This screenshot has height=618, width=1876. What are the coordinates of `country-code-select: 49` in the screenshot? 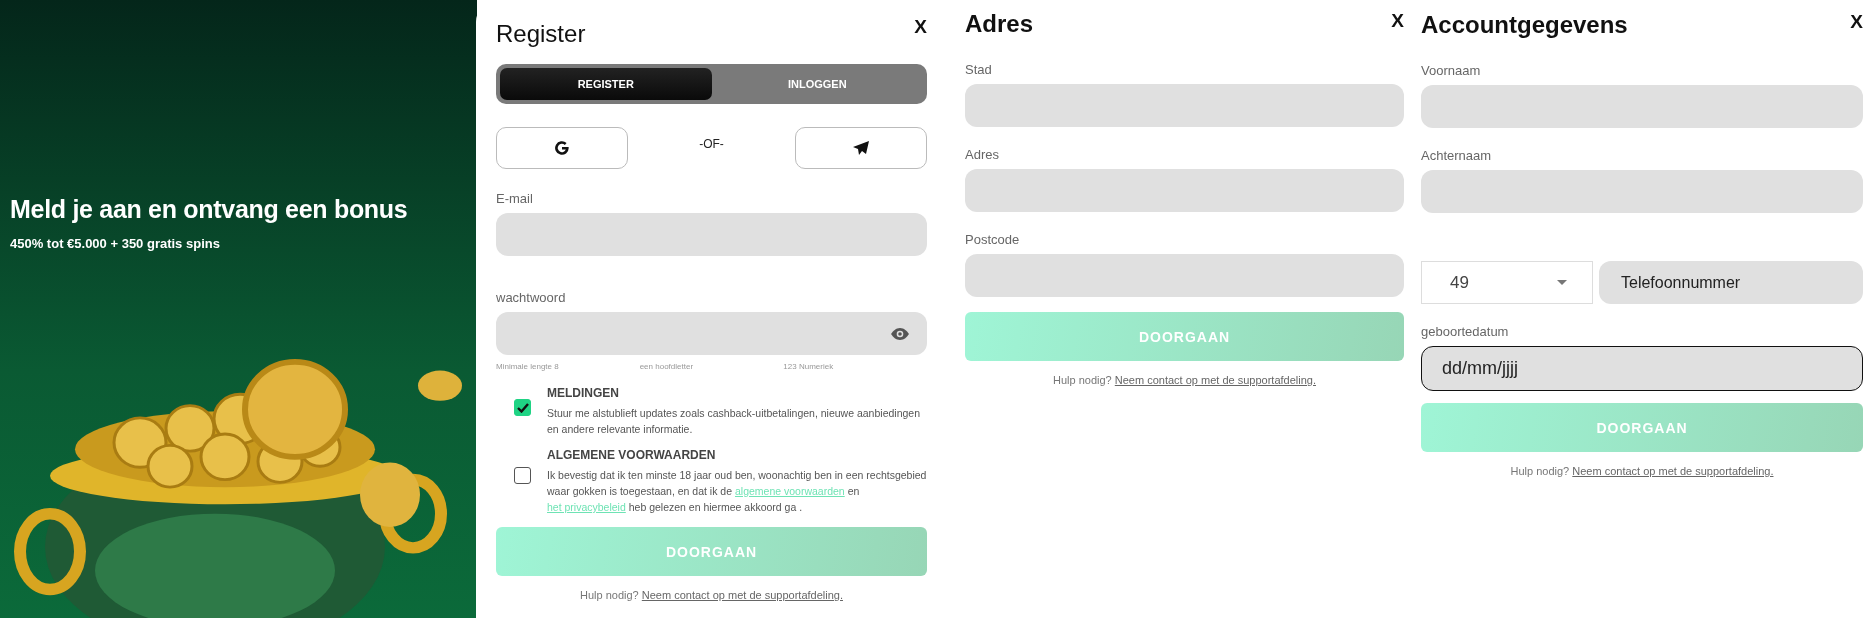 It's located at (1507, 282).